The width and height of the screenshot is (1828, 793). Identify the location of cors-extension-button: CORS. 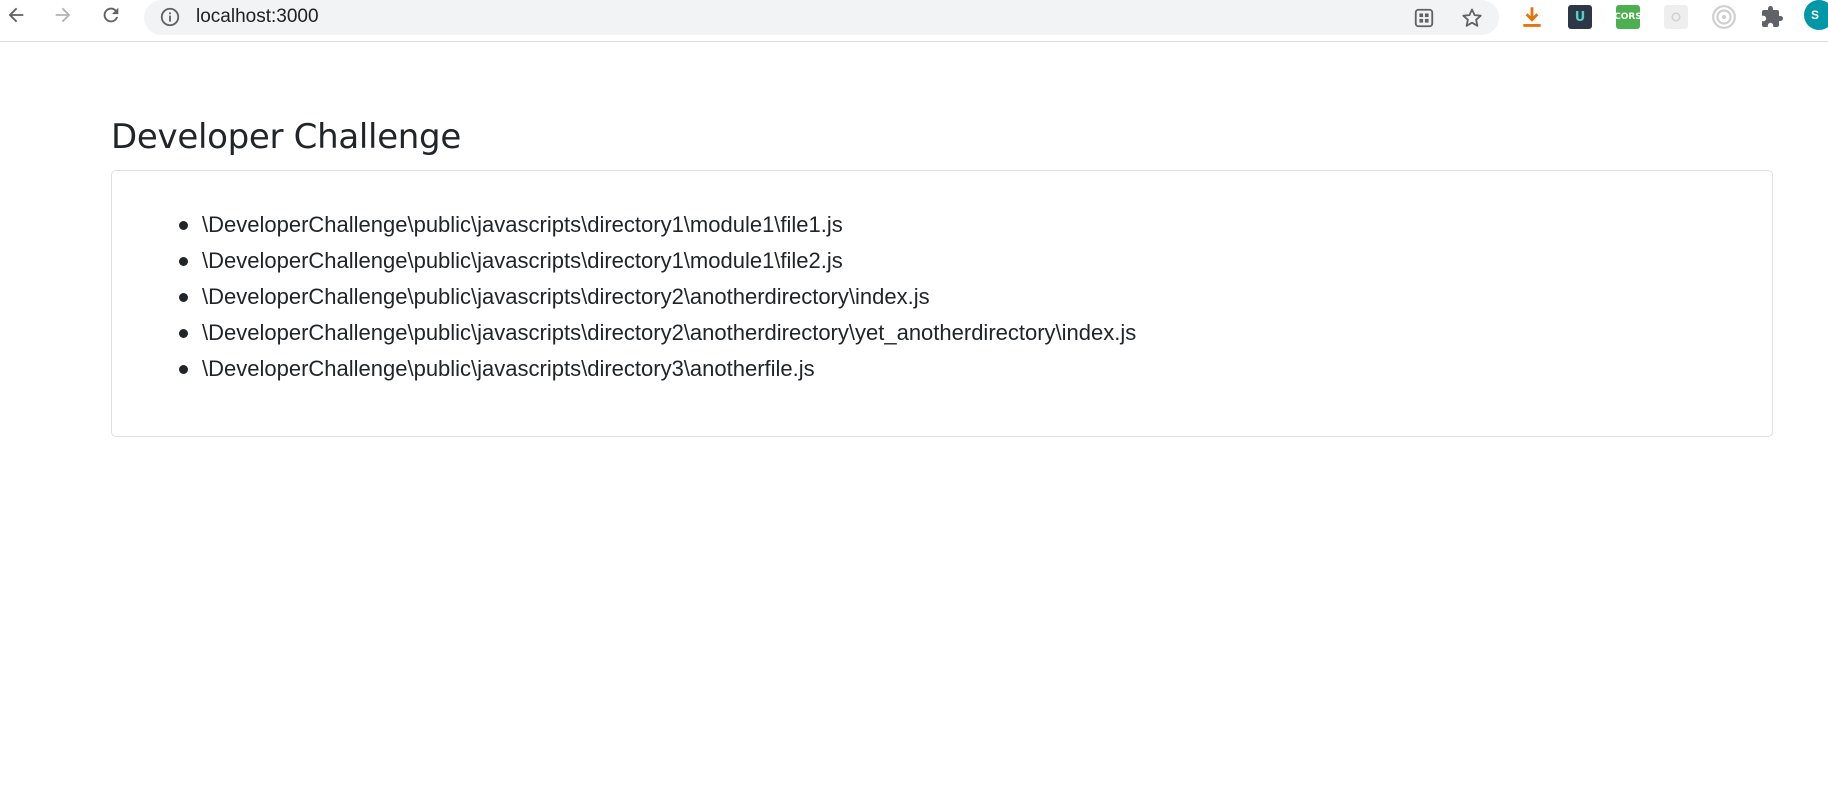
(1628, 17).